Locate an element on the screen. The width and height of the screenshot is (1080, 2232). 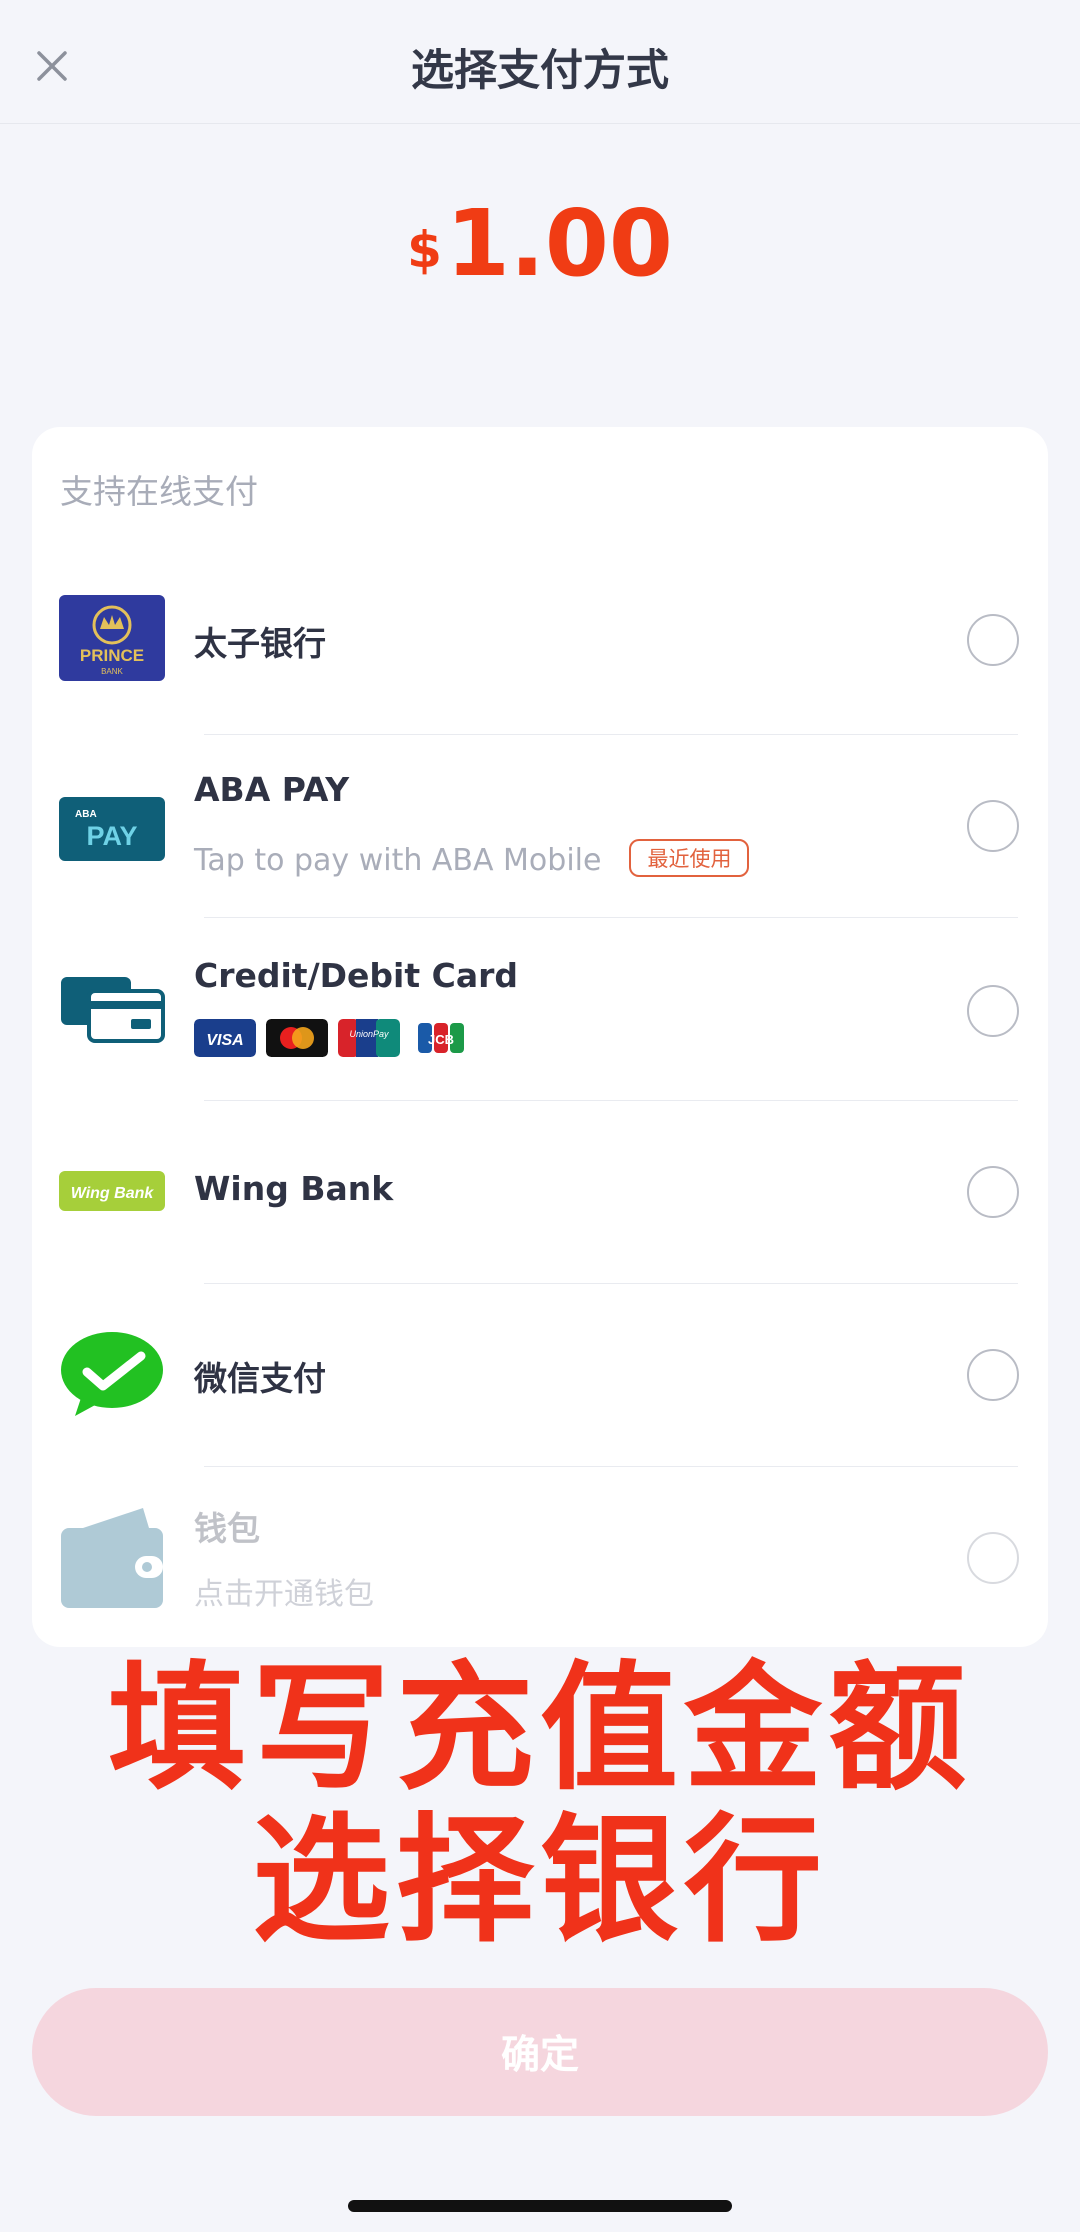
confirm-button: 确定 is located at coordinates (540, 2052).